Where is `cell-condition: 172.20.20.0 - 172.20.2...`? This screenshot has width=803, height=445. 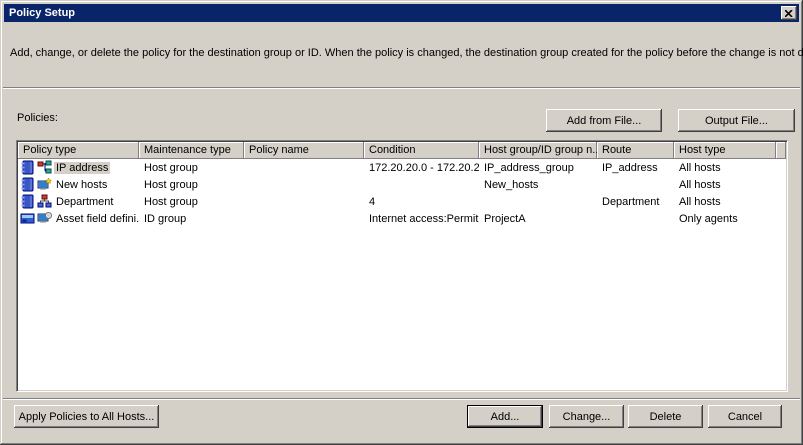 cell-condition: 172.20.20.0 - 172.20.2... is located at coordinates (424, 167).